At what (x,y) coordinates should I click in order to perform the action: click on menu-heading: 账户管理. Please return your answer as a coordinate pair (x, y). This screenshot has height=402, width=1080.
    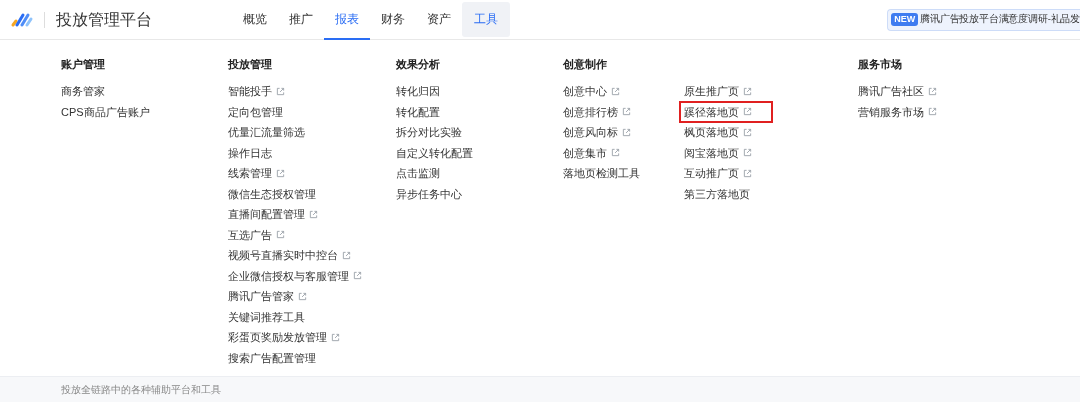
    Looking at the image, I should click on (83, 64).